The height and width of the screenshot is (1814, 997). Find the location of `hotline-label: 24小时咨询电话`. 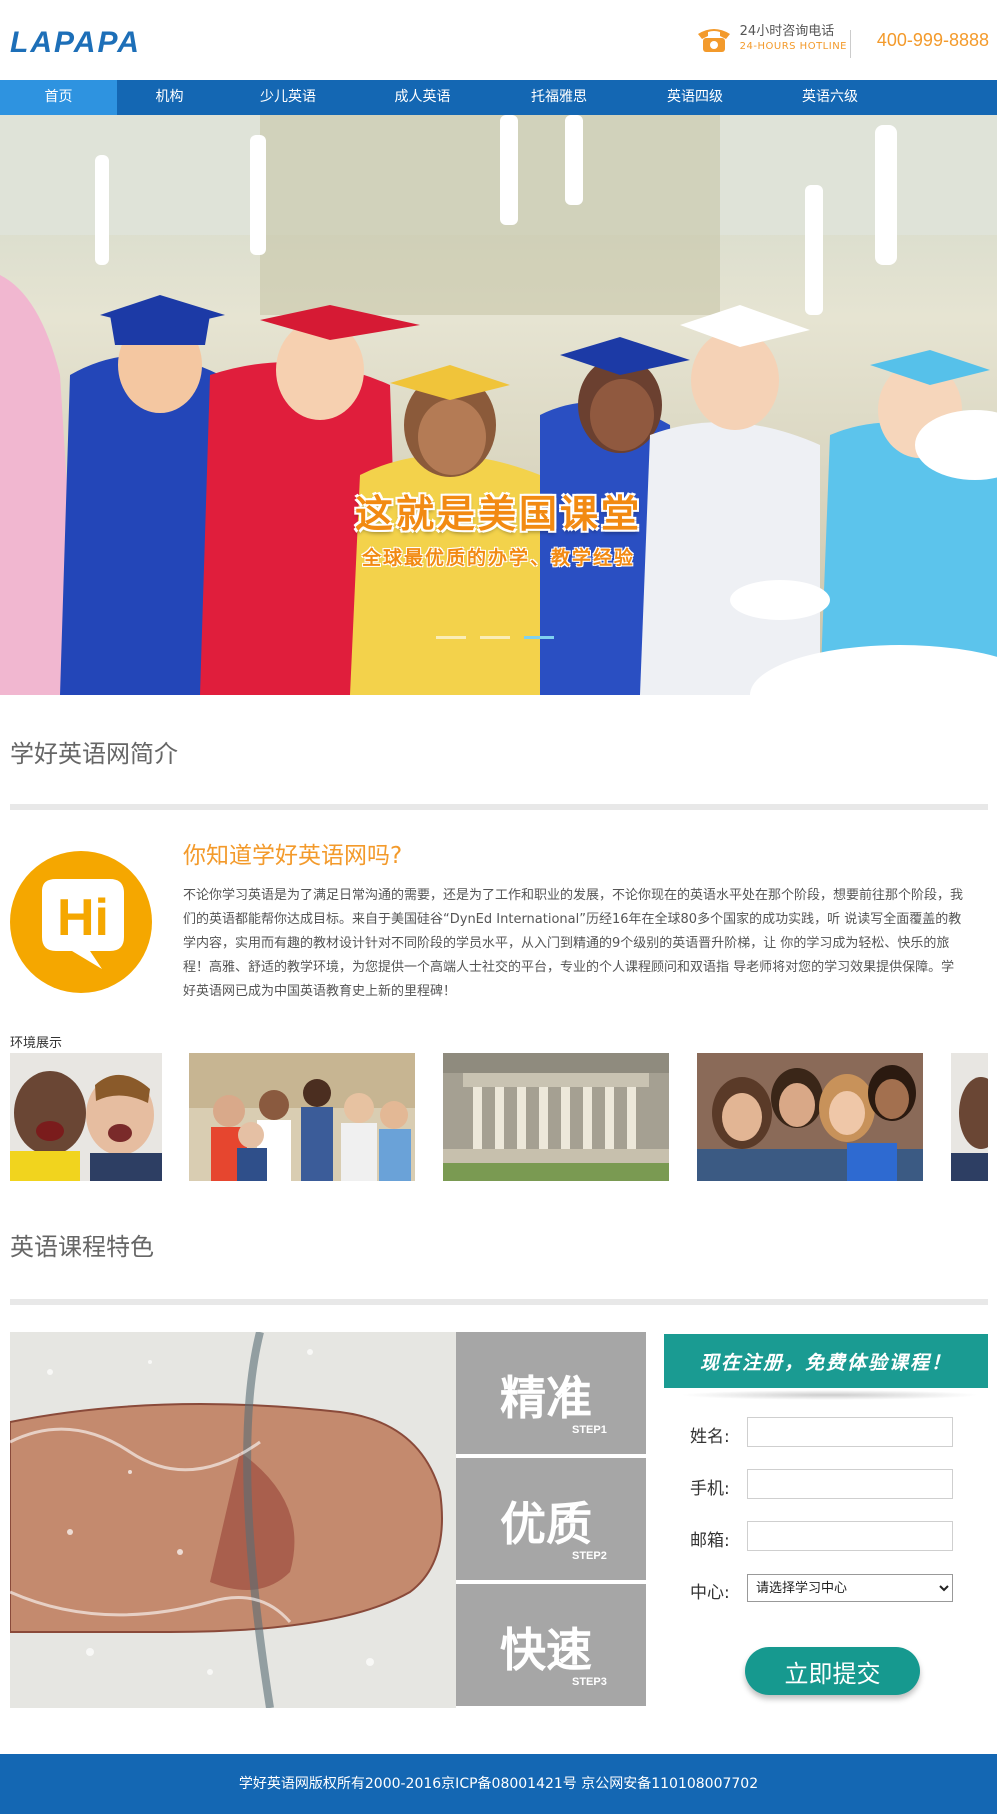

hotline-label: 24小时咨询电话 is located at coordinates (787, 31).